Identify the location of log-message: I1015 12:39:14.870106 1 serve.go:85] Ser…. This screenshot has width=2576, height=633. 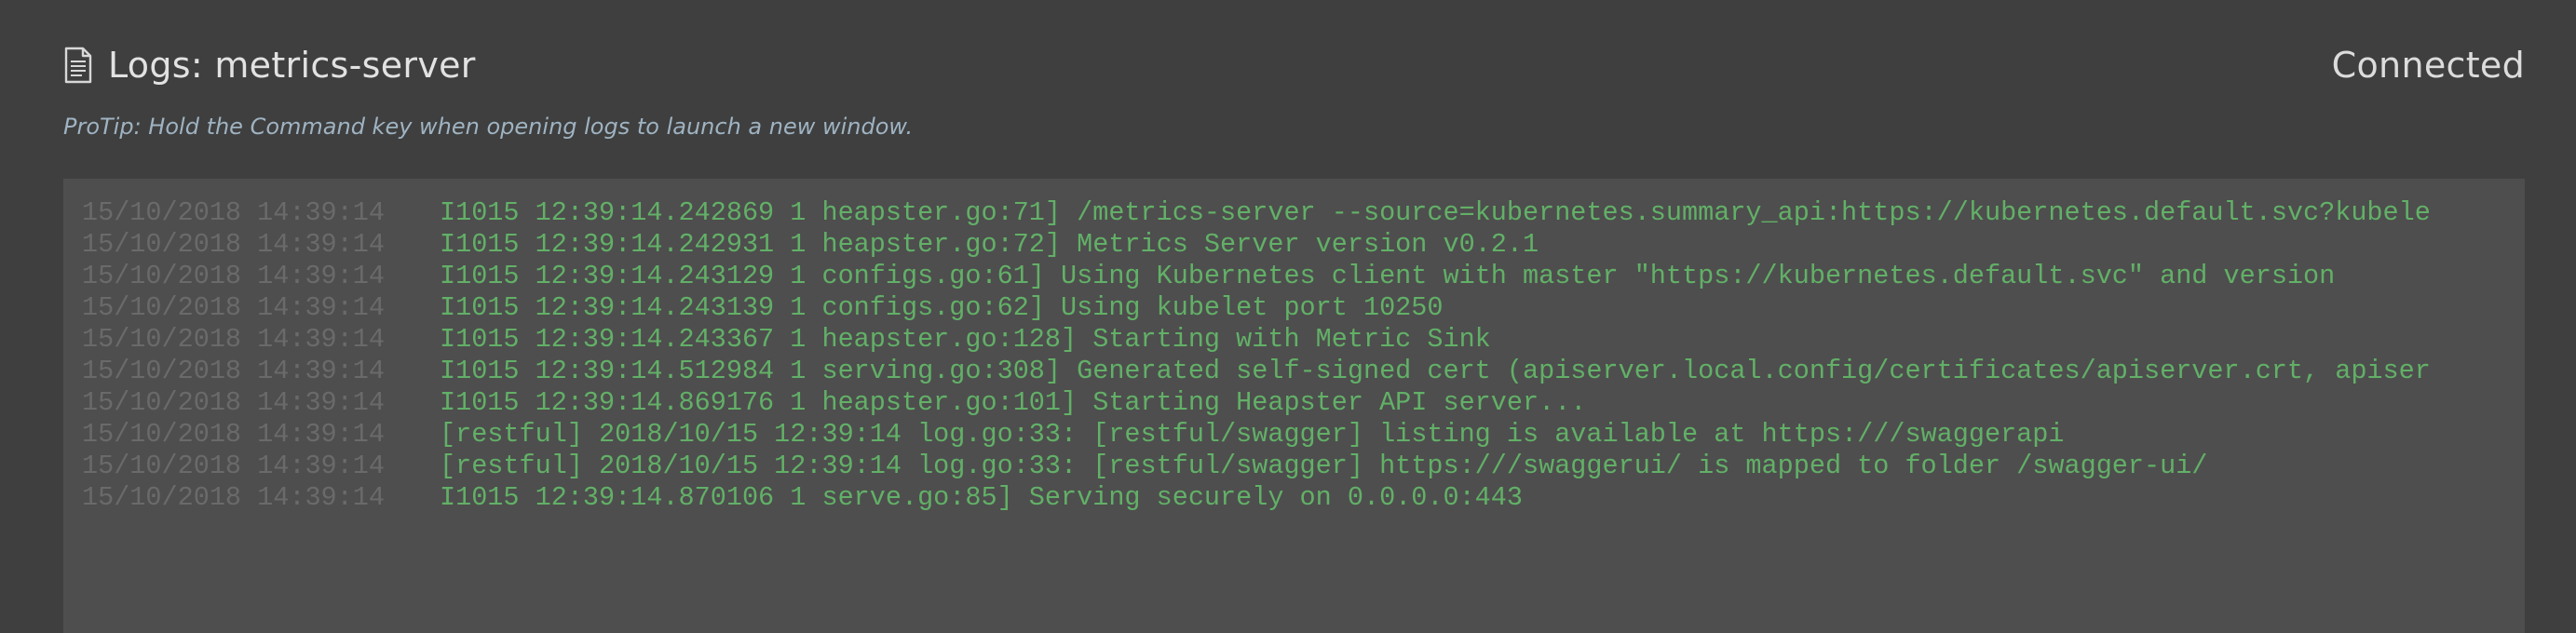
(981, 498).